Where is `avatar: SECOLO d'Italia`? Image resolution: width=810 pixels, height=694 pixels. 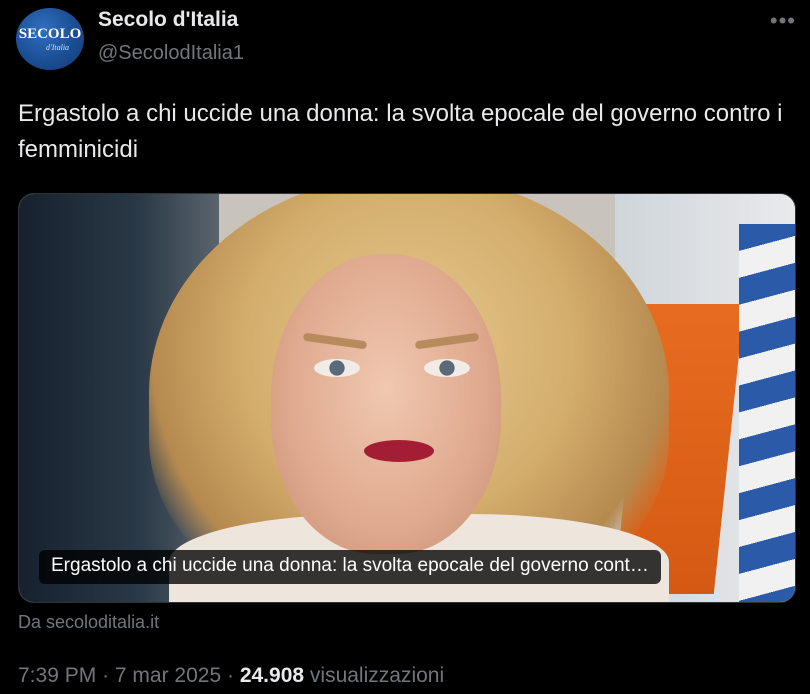
avatar: SECOLO d'Italia is located at coordinates (50, 39).